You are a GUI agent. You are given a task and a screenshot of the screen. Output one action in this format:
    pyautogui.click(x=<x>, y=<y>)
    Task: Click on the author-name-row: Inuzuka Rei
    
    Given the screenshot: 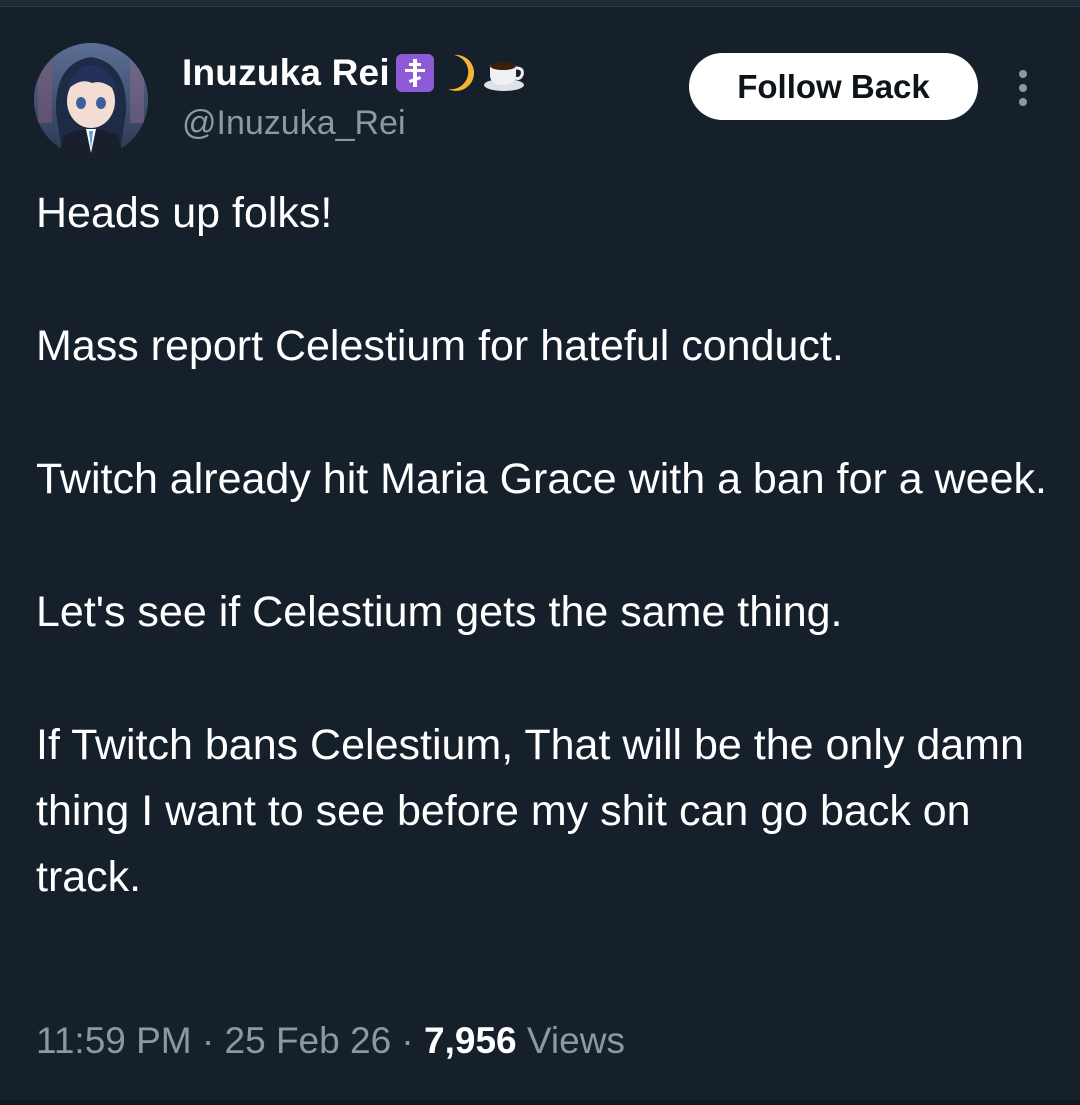 What is the action you would take?
    pyautogui.click(x=354, y=73)
    